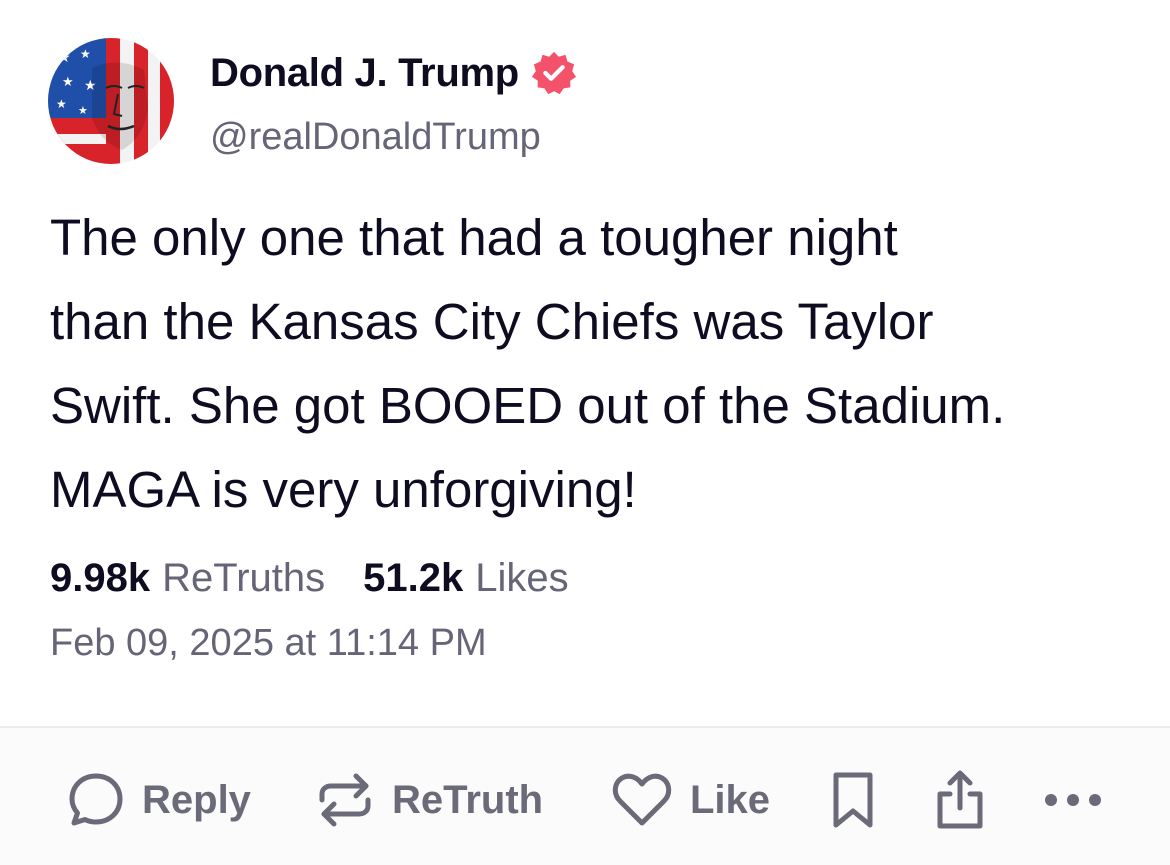 The image size is (1170, 865). Describe the element at coordinates (492, 321) in the screenshot. I see `post-body-line: than the Kansas City Chiefs was Taylor` at that location.